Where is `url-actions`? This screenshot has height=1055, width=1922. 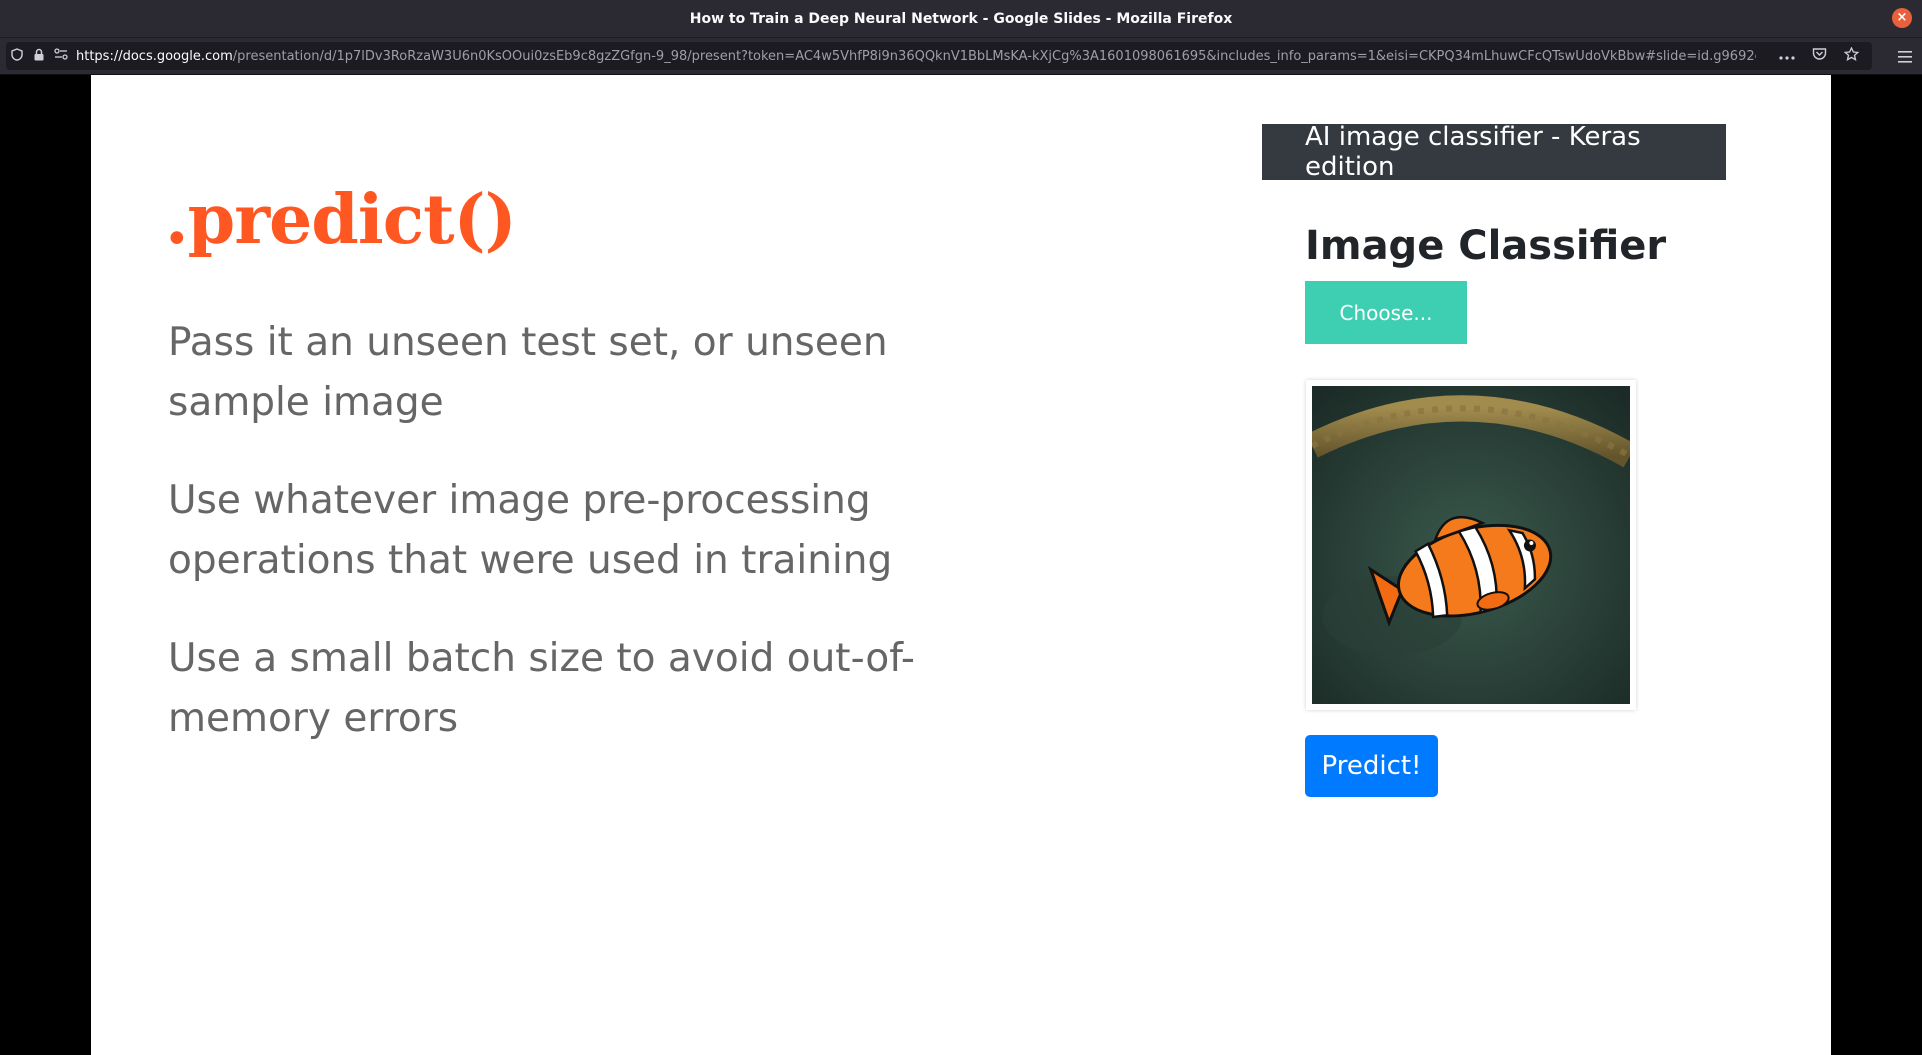
url-actions is located at coordinates (1819, 56).